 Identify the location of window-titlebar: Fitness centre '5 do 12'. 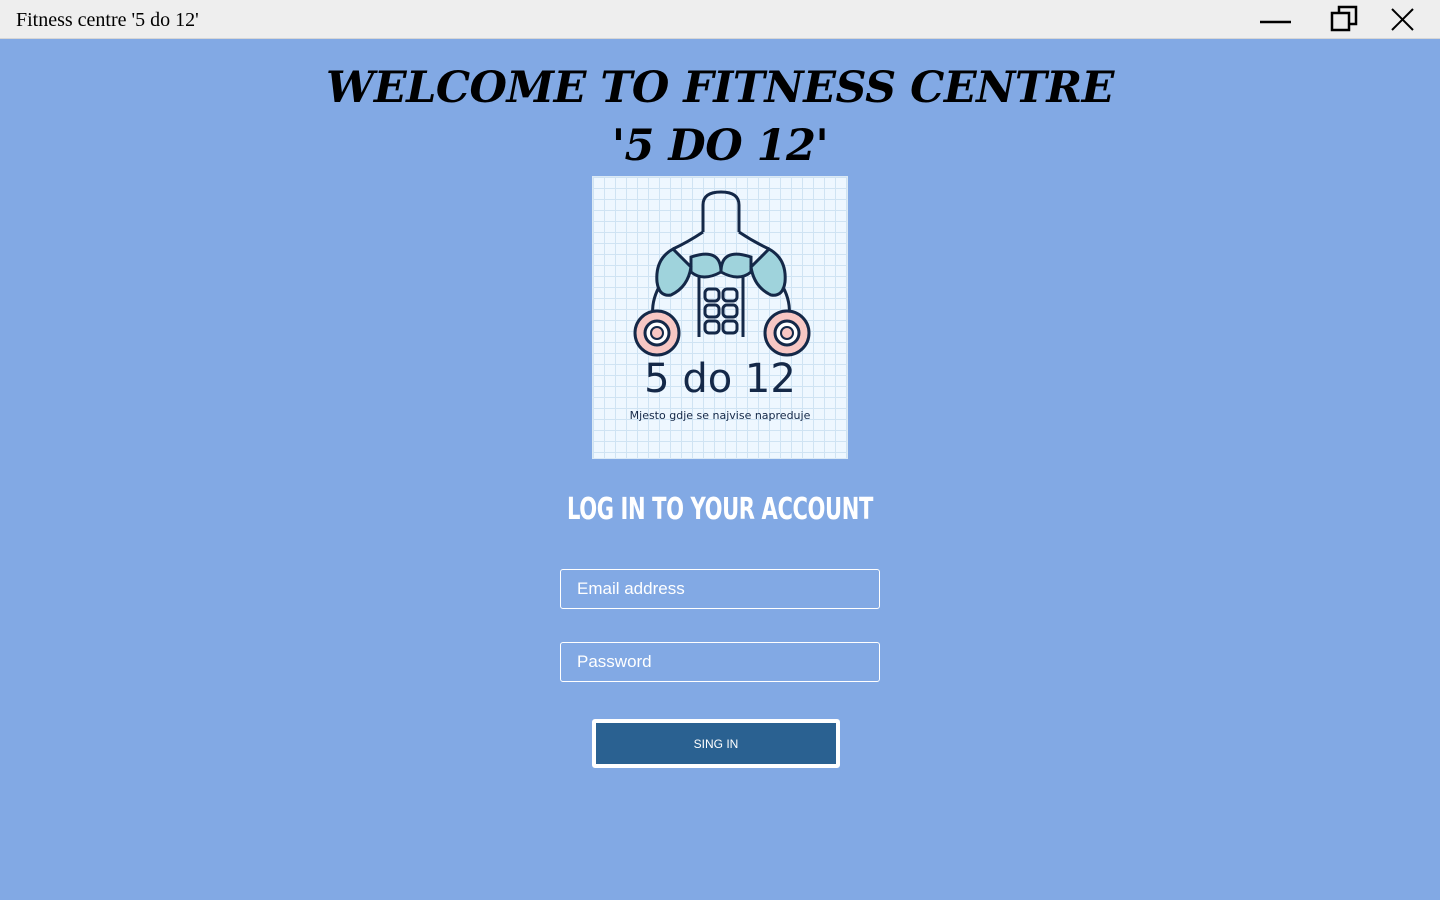
(720, 19).